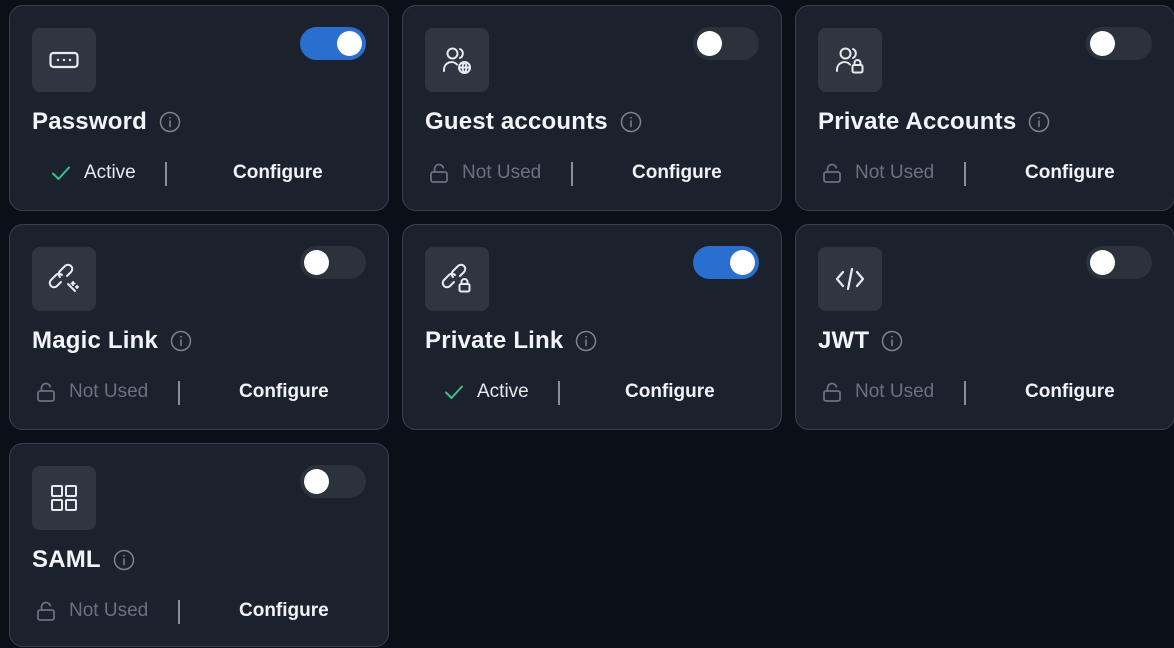 This screenshot has height=648, width=1174. Describe the element at coordinates (516, 121) in the screenshot. I see `card-title: Guest accounts` at that location.